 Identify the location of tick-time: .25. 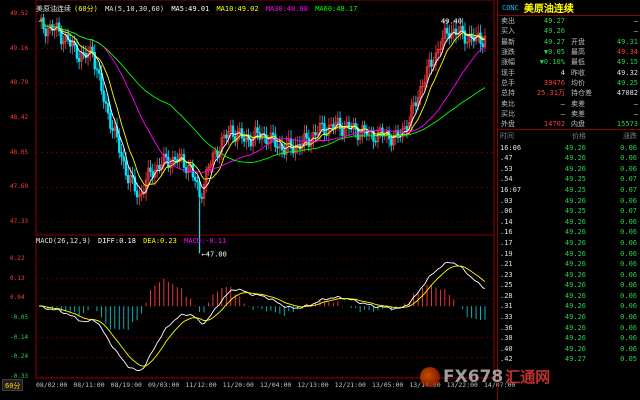
(506, 285).